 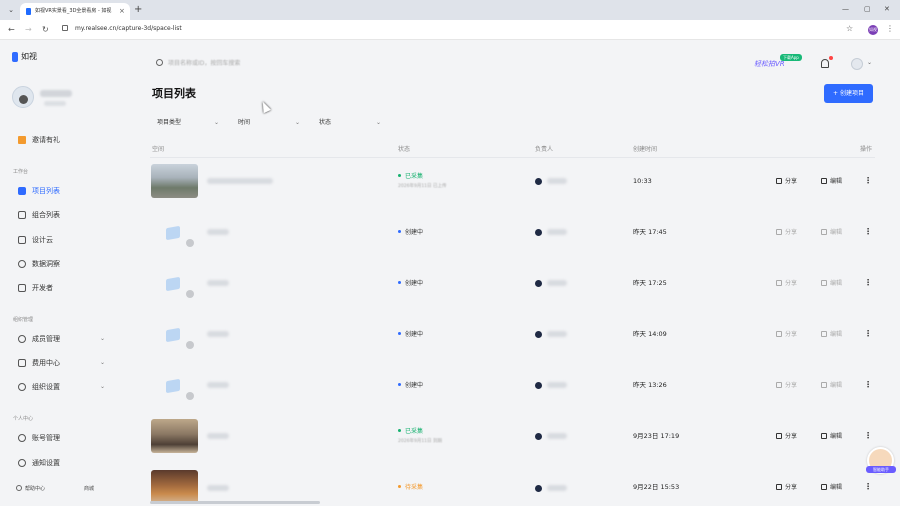 What do you see at coordinates (825, 63) in the screenshot?
I see `notification-bell-icon` at bounding box center [825, 63].